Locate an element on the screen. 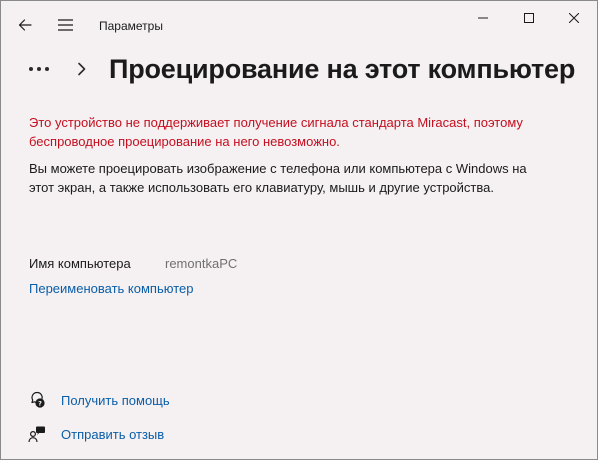 The image size is (598, 460). arrow-left-icon is located at coordinates (25, 25).